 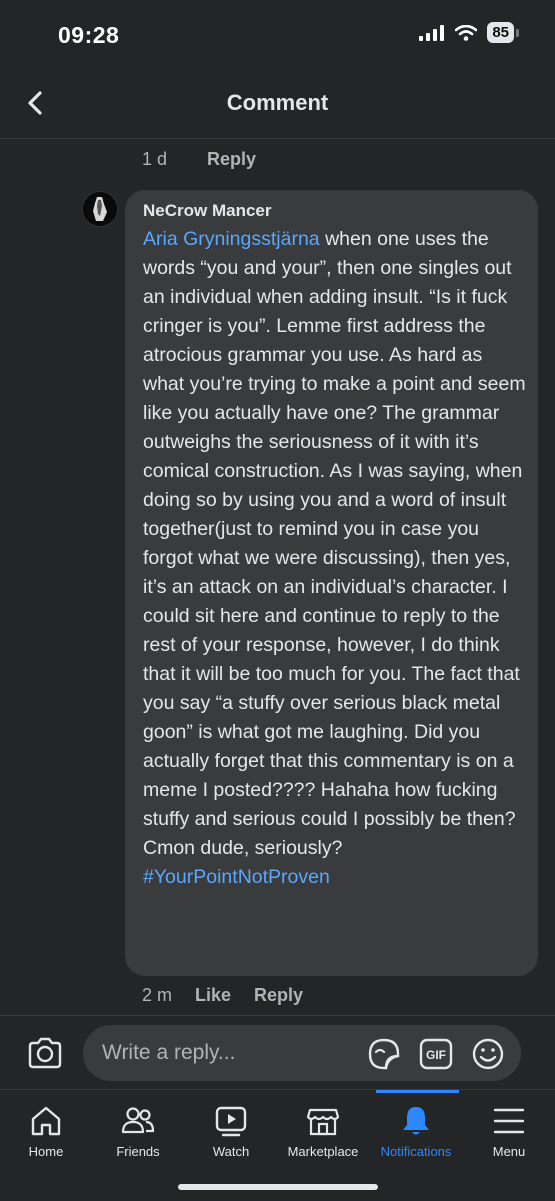 I want to click on watch-icon, so click(x=231, y=1121).